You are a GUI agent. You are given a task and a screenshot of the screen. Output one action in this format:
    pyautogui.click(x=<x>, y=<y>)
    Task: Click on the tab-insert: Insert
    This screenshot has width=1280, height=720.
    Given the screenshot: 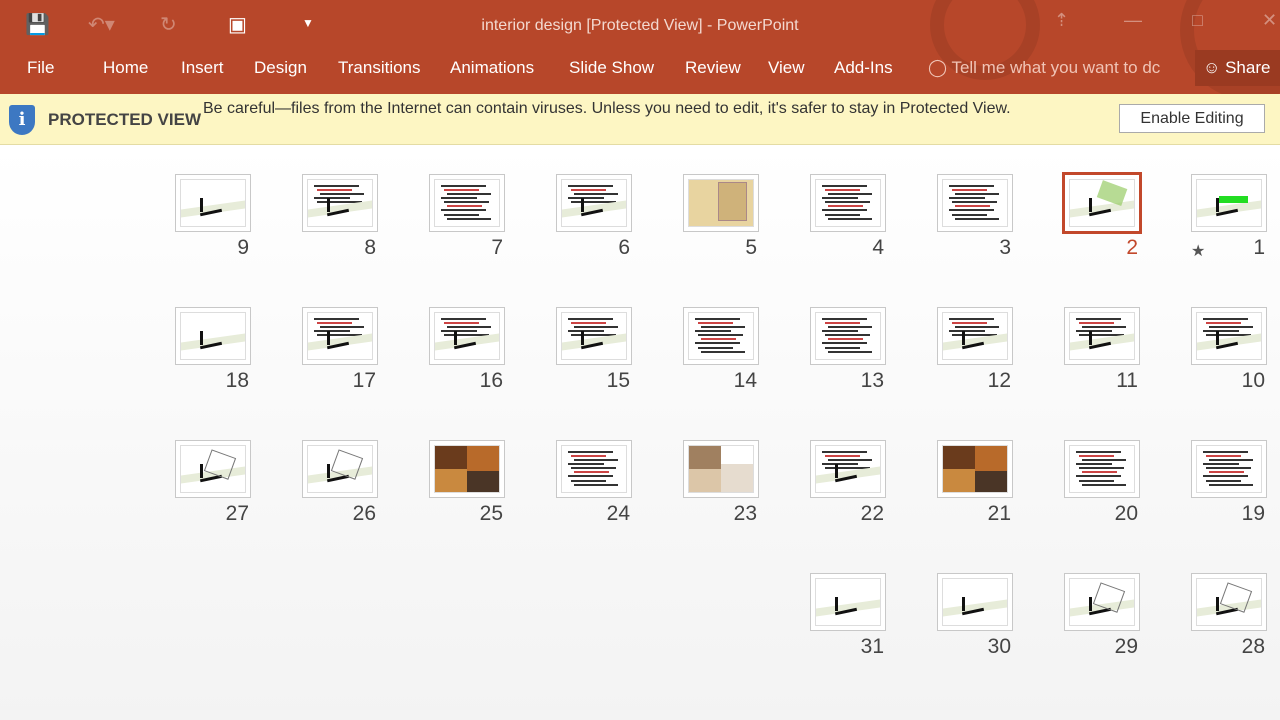 What is the action you would take?
    pyautogui.click(x=202, y=68)
    